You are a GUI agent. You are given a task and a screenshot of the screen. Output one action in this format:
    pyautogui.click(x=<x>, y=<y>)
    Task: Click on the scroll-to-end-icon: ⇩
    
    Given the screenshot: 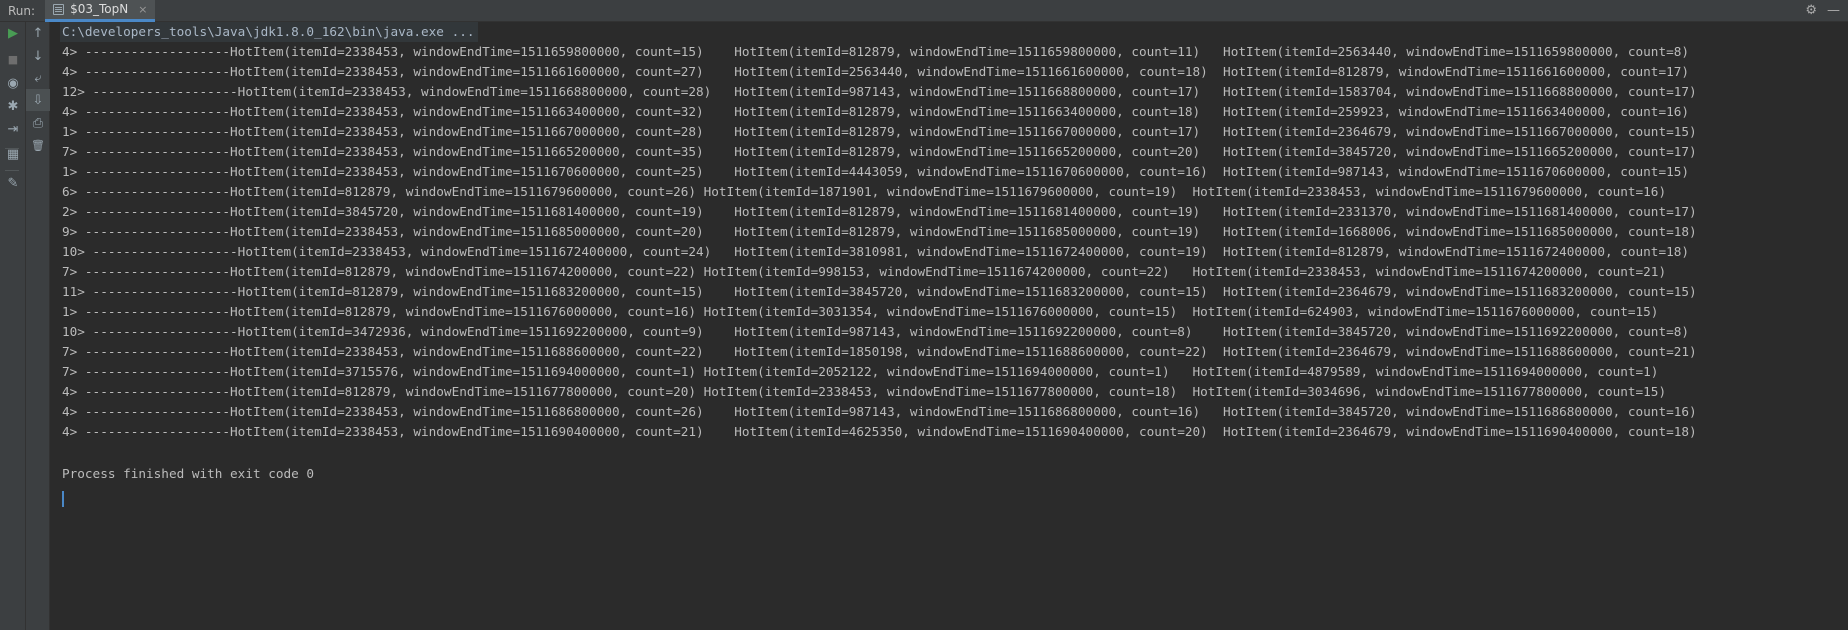 What is the action you would take?
    pyautogui.click(x=38, y=100)
    